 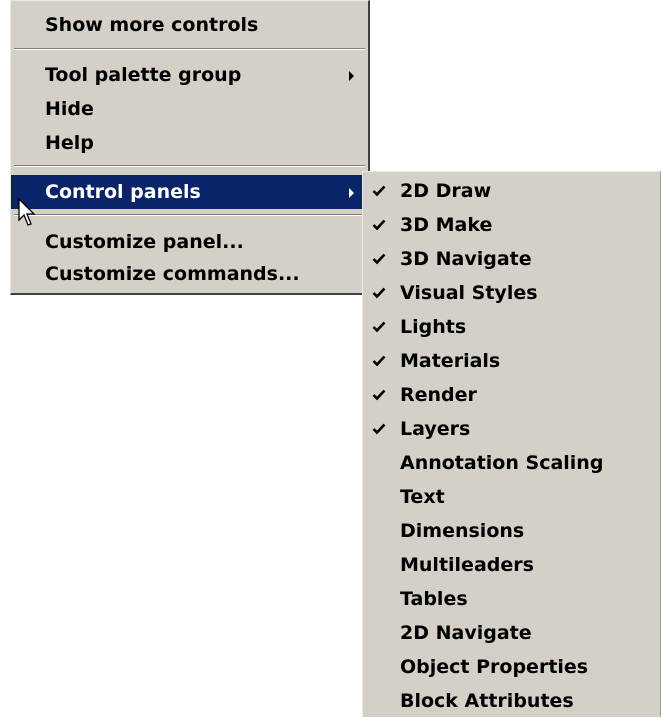 I want to click on menu-item-control-panels: Control panels, so click(x=189, y=192).